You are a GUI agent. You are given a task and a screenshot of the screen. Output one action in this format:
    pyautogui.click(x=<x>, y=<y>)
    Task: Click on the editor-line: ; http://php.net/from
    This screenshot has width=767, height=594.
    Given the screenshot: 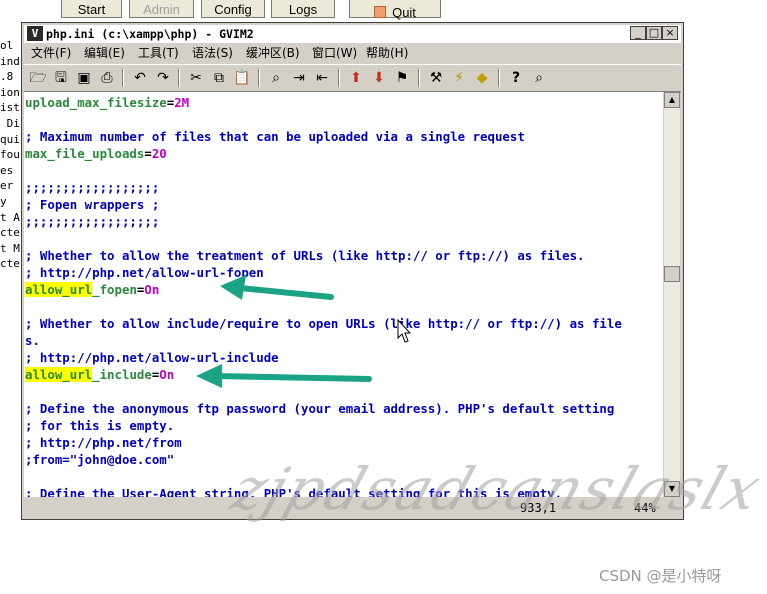 What is the action you would take?
    pyautogui.click(x=103, y=442)
    